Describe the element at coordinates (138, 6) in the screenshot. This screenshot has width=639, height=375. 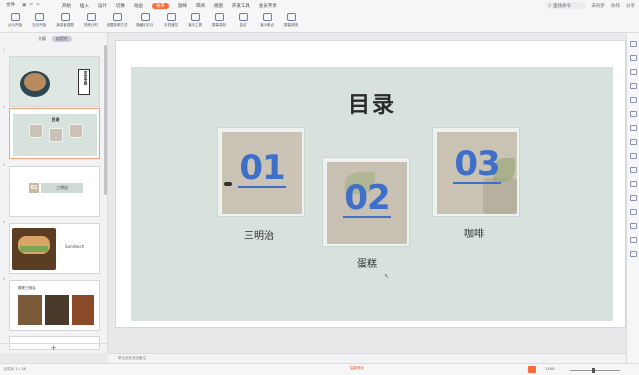
I see `menu-animation: 动画` at that location.